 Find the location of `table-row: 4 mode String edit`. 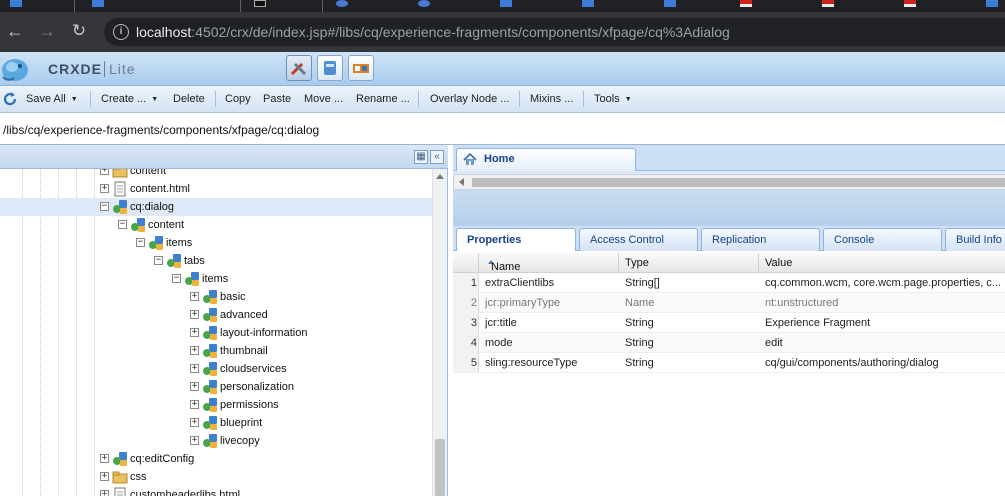

table-row: 4 mode String edit is located at coordinates (729, 343).